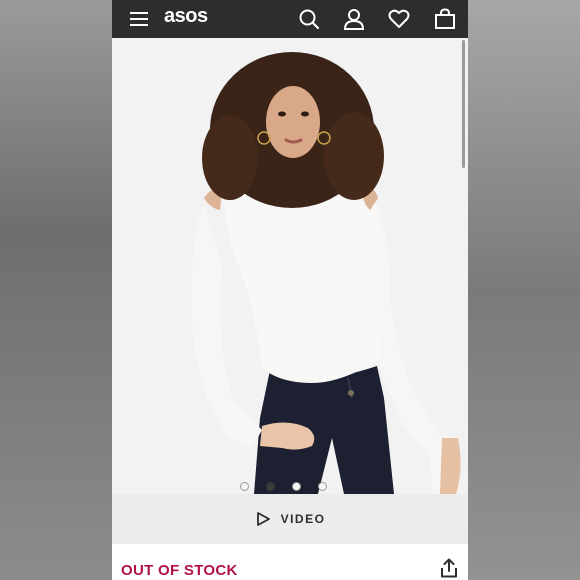  Describe the element at coordinates (290, 19) in the screenshot. I see `top-navigation-bar: asos` at that location.